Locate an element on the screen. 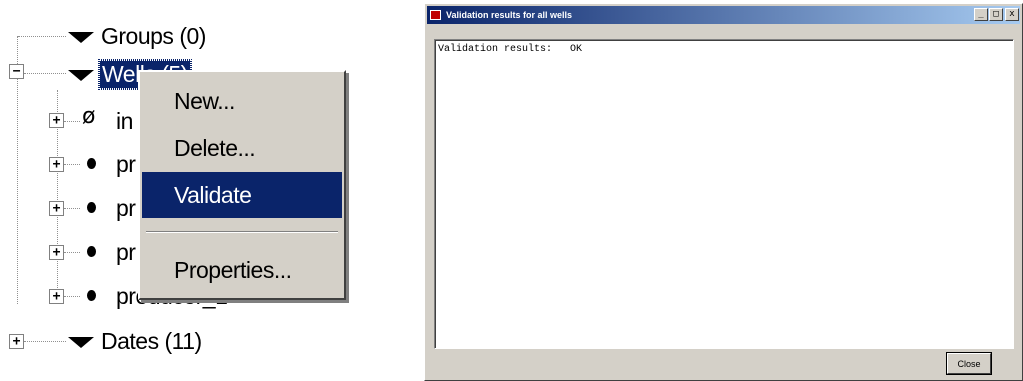  tree-node-well: ø in is located at coordinates (107, 120).